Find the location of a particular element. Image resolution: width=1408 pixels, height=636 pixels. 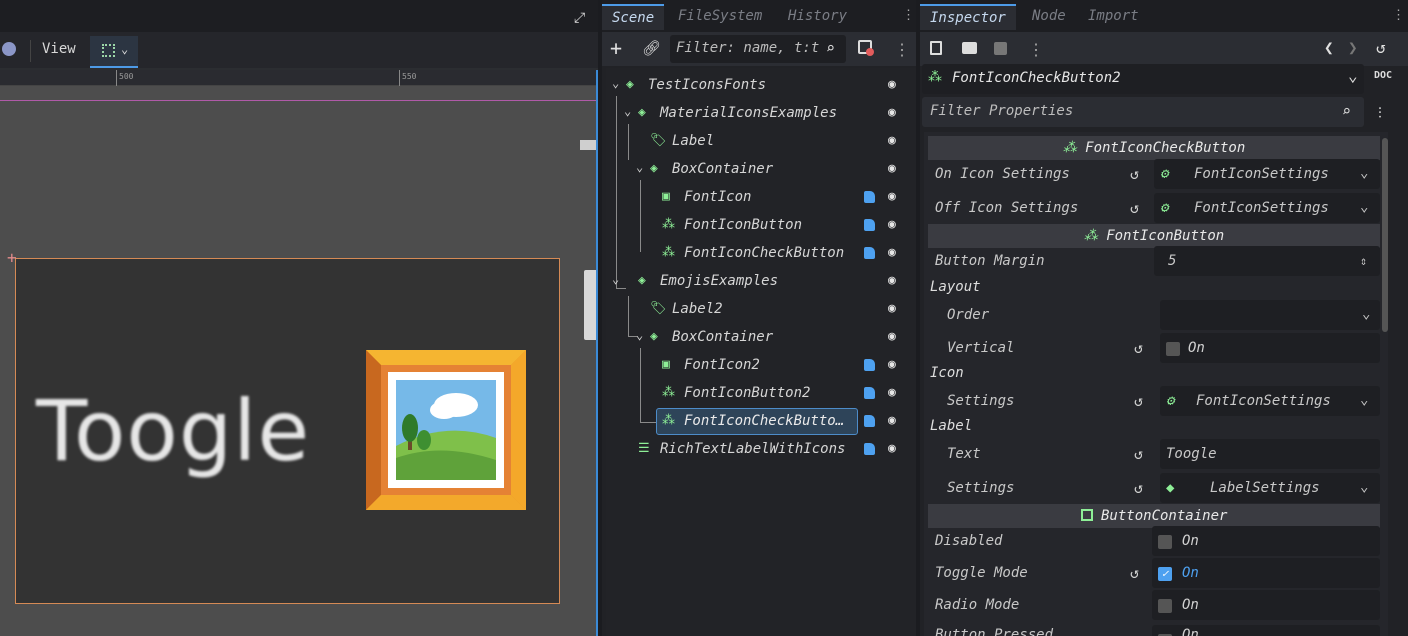

vertical-checkbox-field: On is located at coordinates (1270, 348).